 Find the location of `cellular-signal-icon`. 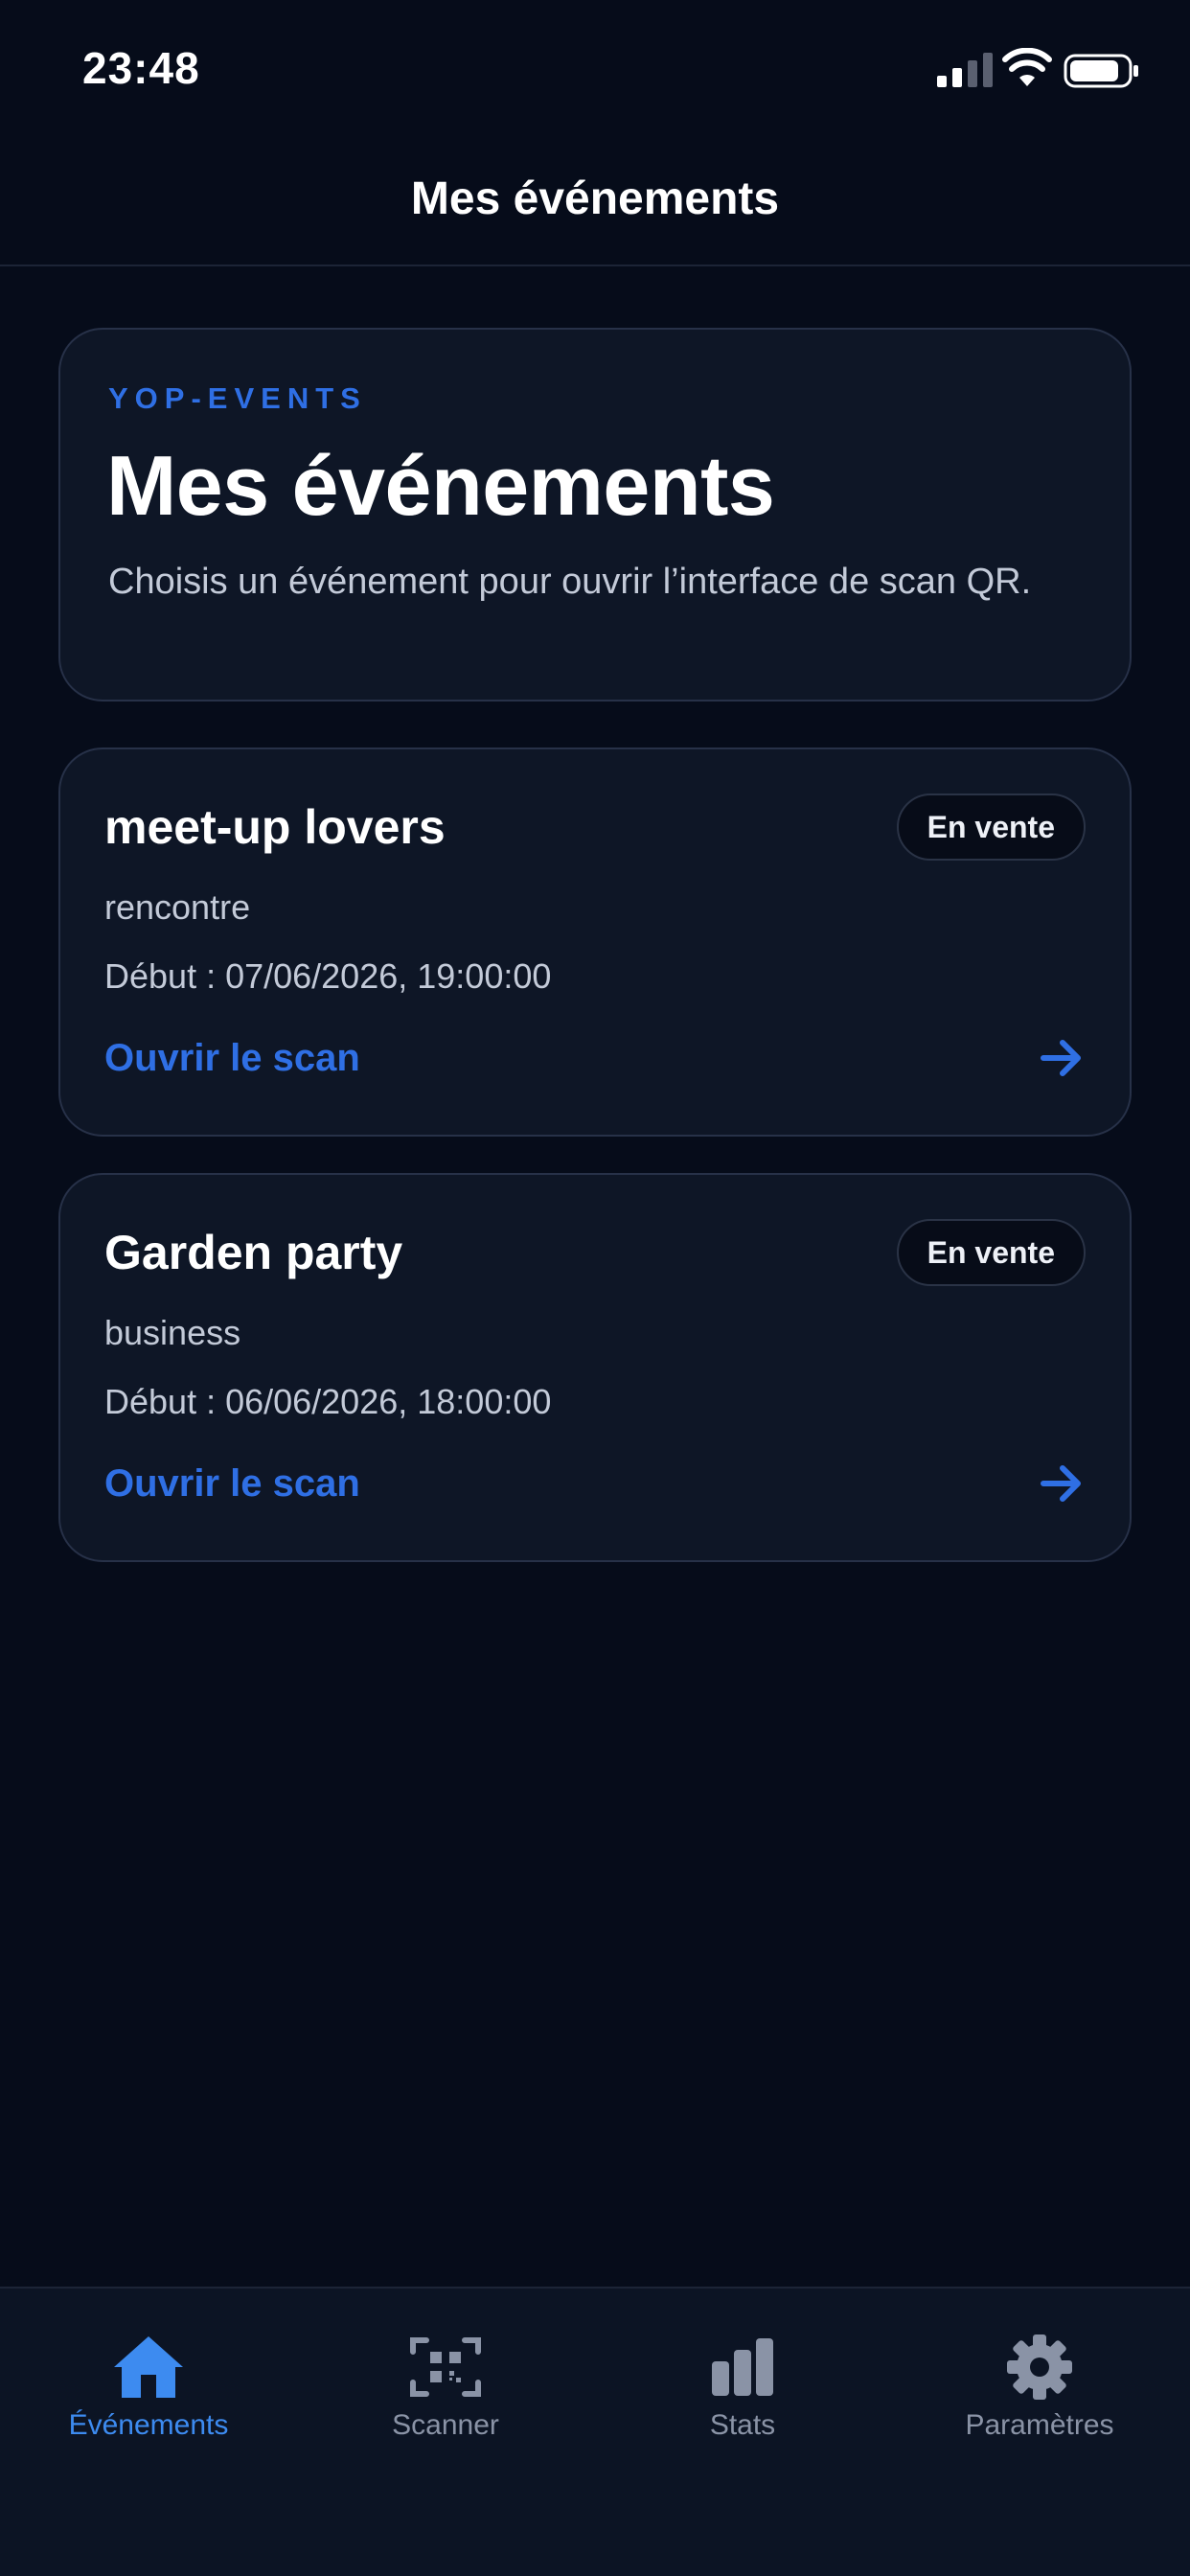

cellular-signal-icon is located at coordinates (965, 70).